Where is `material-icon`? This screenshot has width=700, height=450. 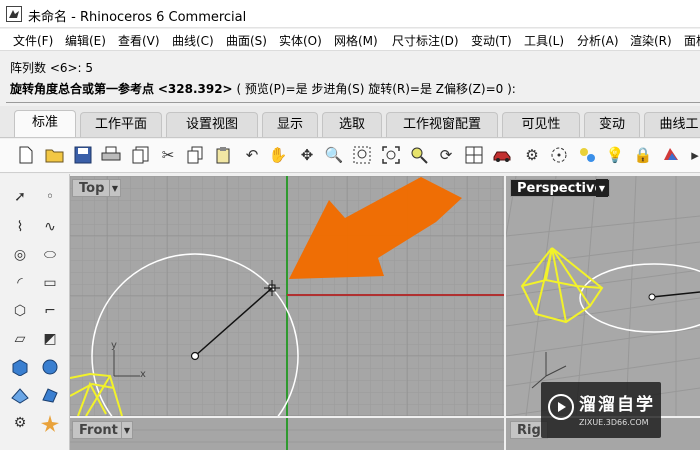
material-icon is located at coordinates (587, 155).